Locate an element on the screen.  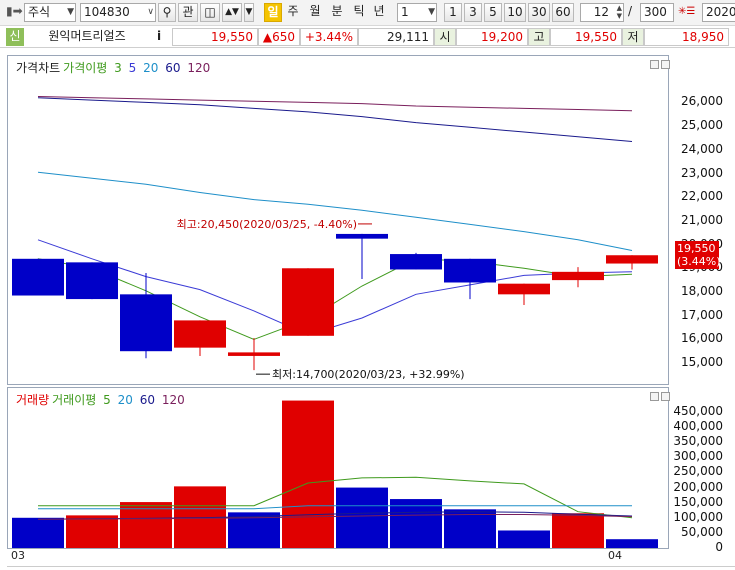
volume-ytick: 50,000 is located at coordinates (702, 531).